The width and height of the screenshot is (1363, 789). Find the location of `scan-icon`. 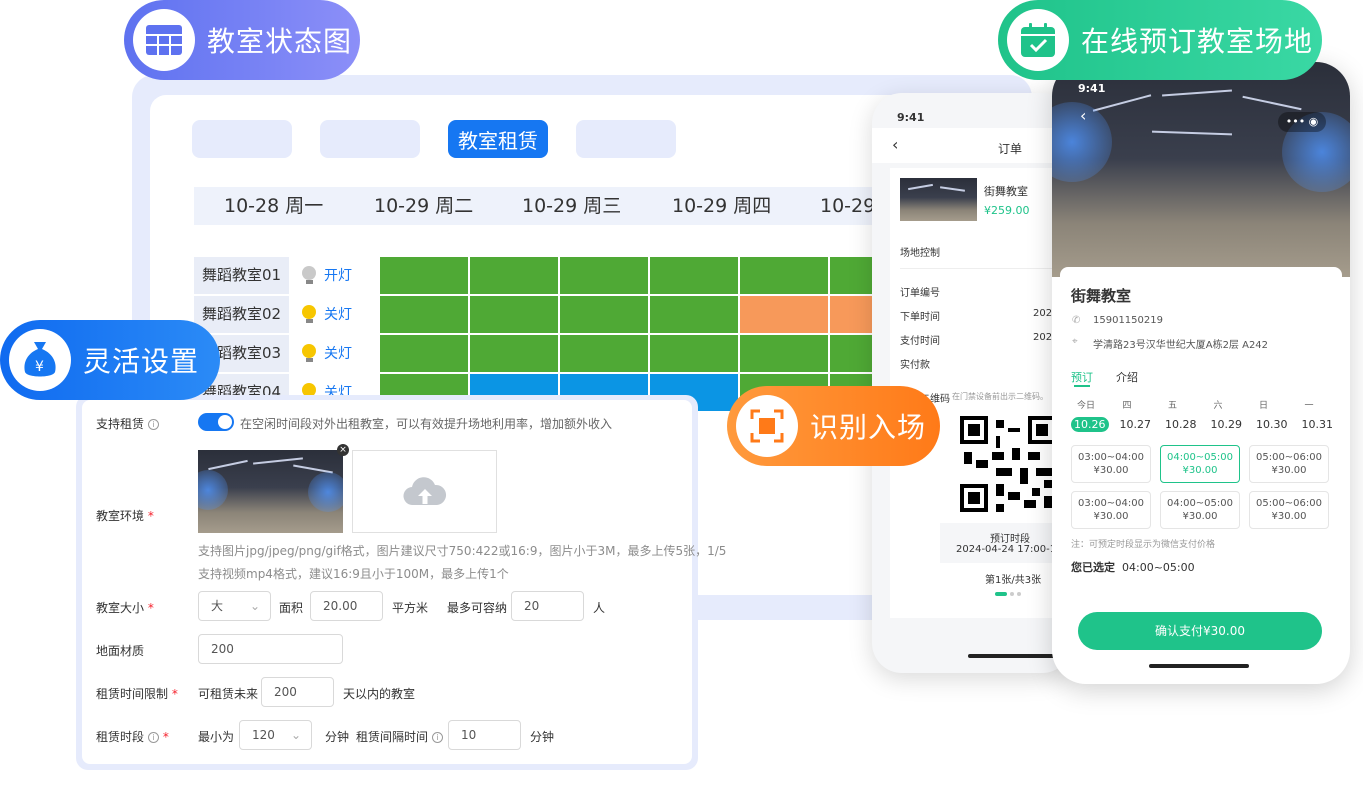

scan-icon is located at coordinates (767, 426).